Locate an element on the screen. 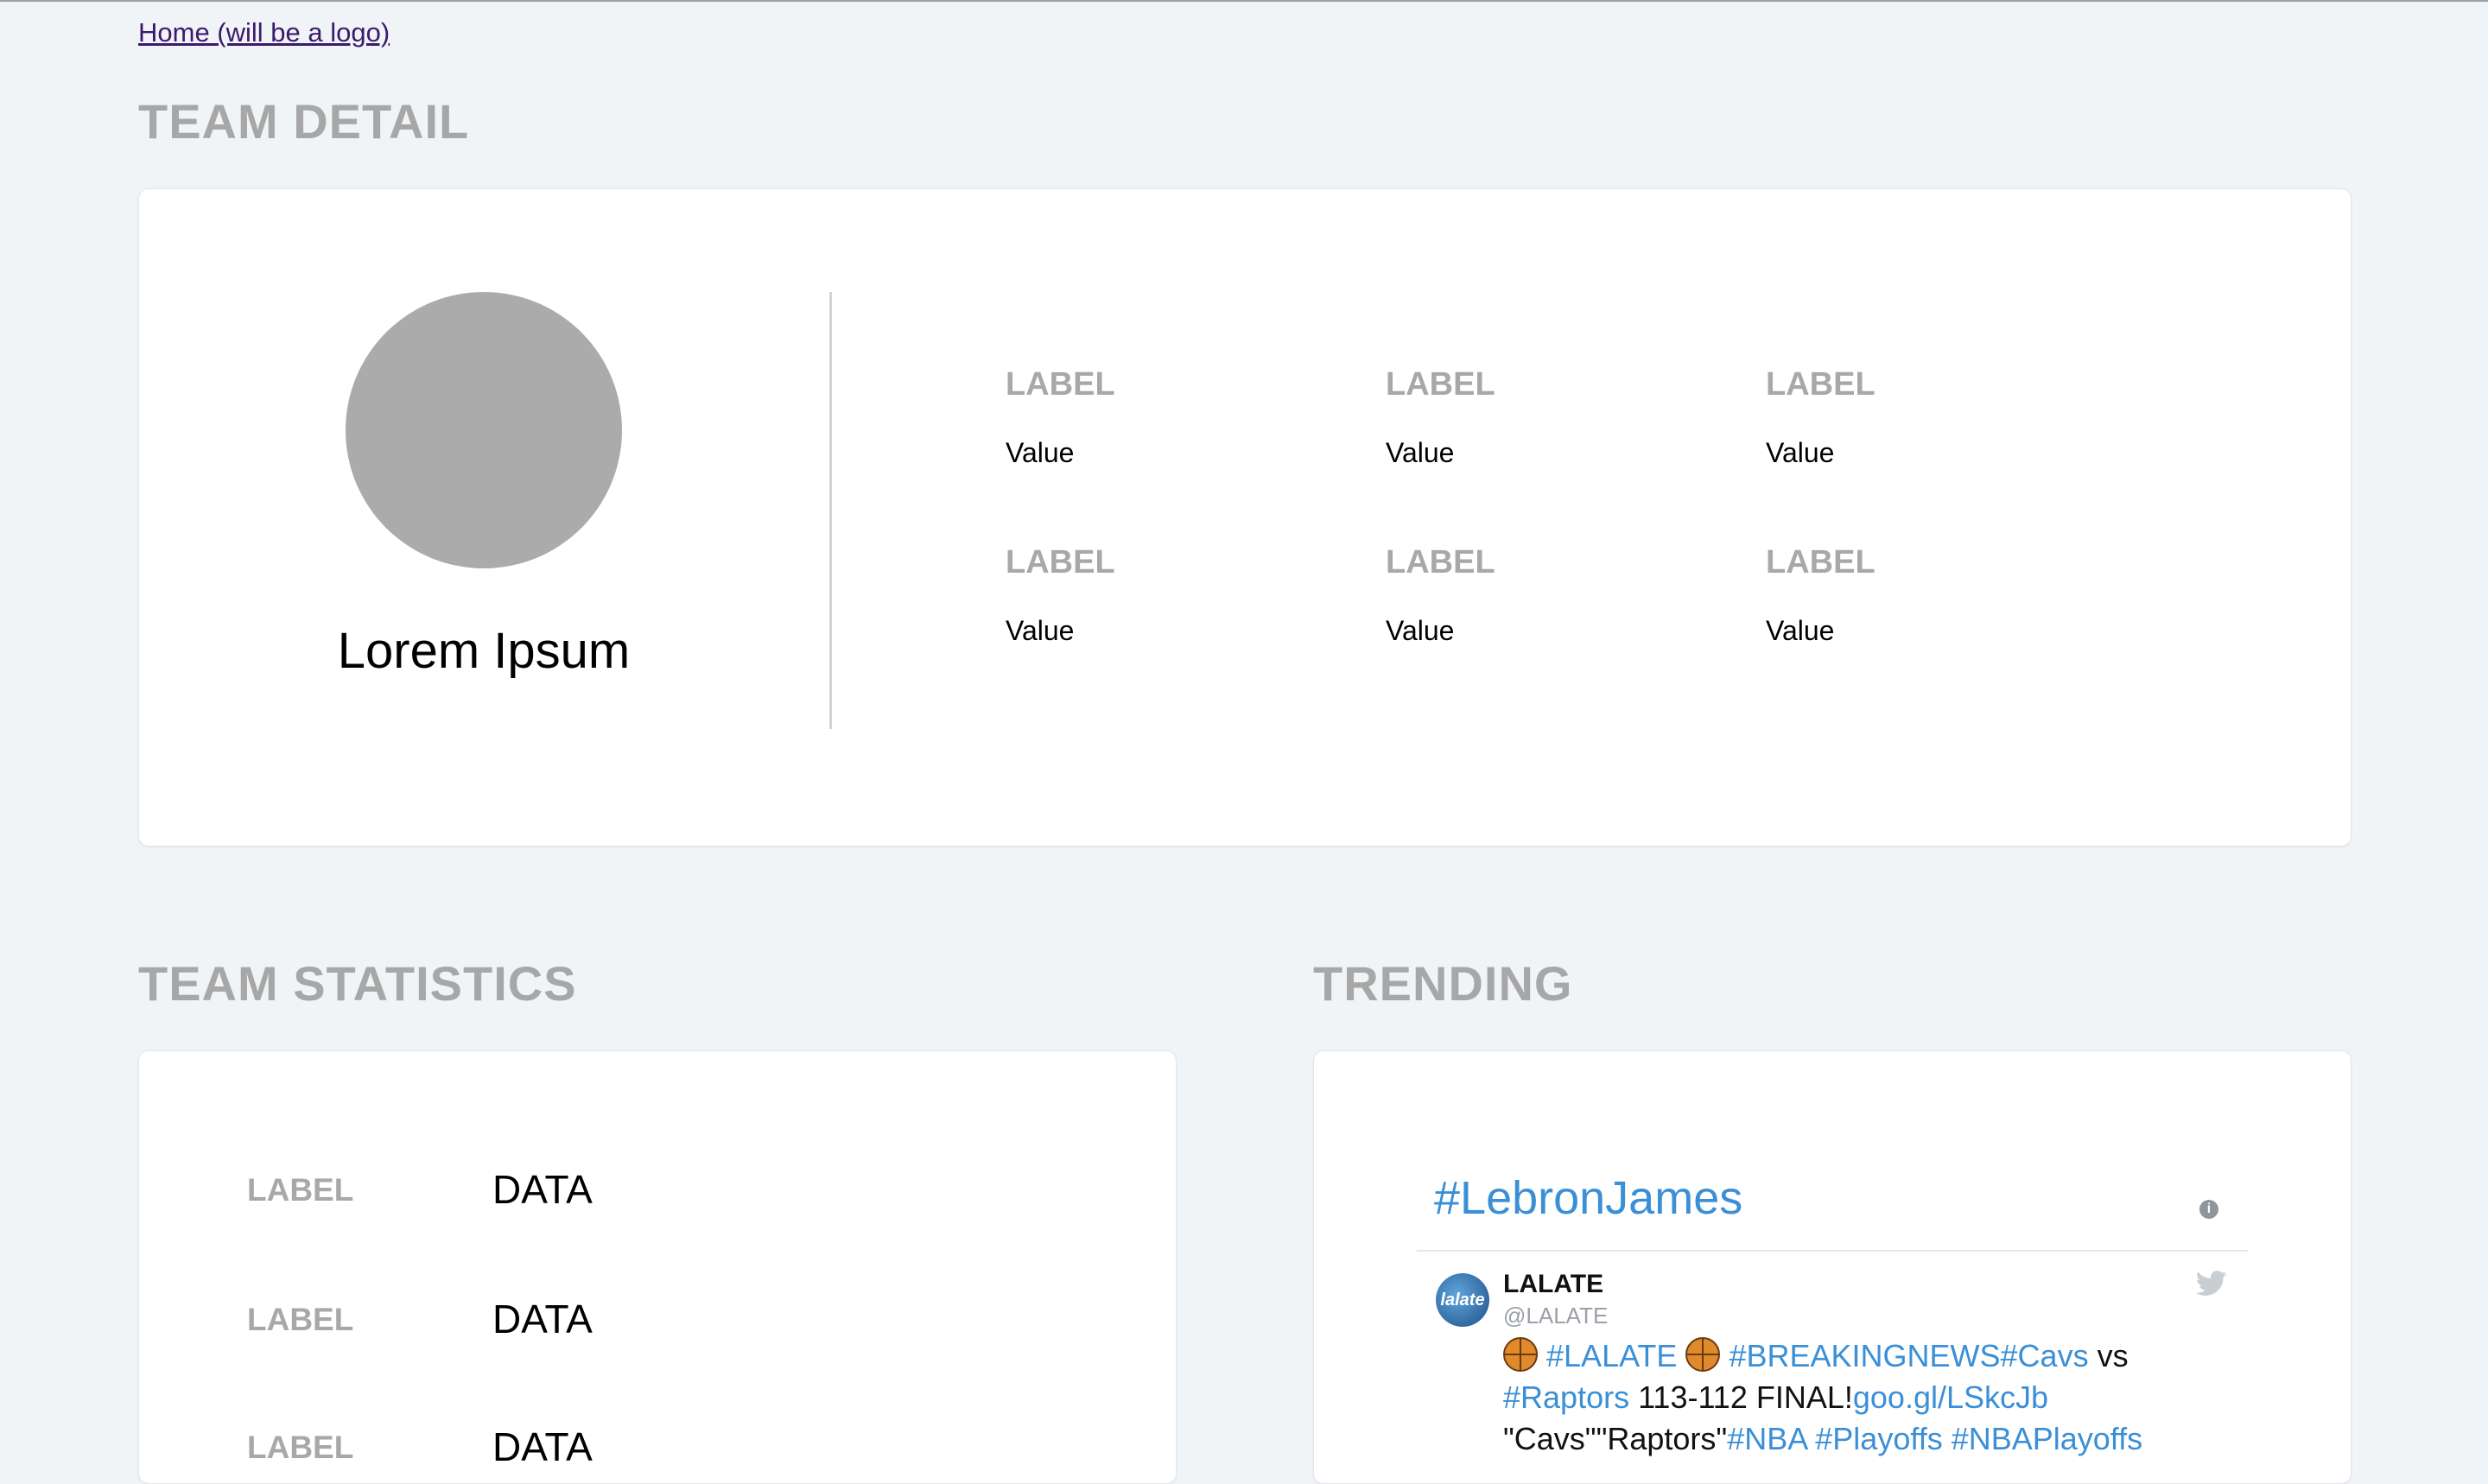 The height and width of the screenshot is (1484, 2488). info-icon: i is located at coordinates (2208, 1209).